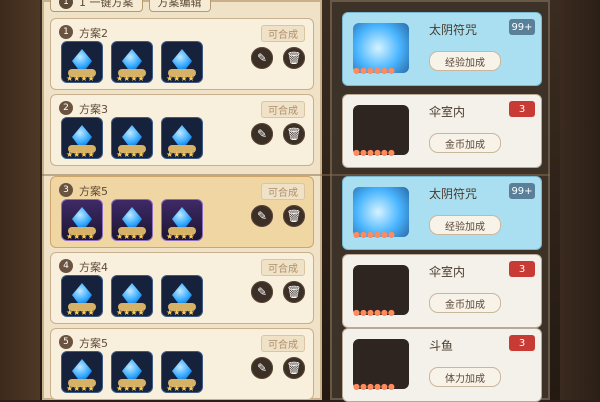 The width and height of the screenshot is (600, 402). Describe the element at coordinates (441, 346) in the screenshot. I see `item-title: 斗鱼` at that location.